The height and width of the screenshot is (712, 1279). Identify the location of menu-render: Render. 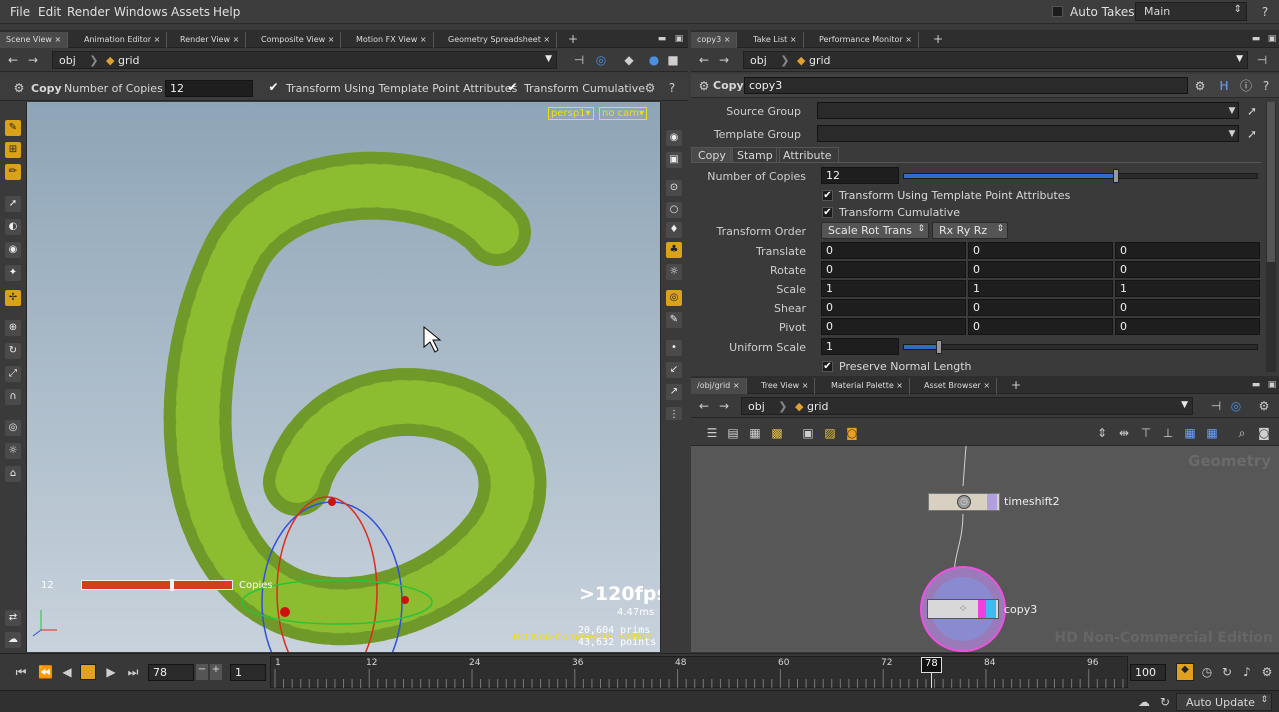
(88, 12).